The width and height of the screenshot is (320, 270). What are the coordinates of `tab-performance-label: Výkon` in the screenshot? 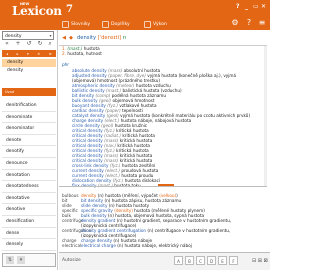 It's located at (160, 24).